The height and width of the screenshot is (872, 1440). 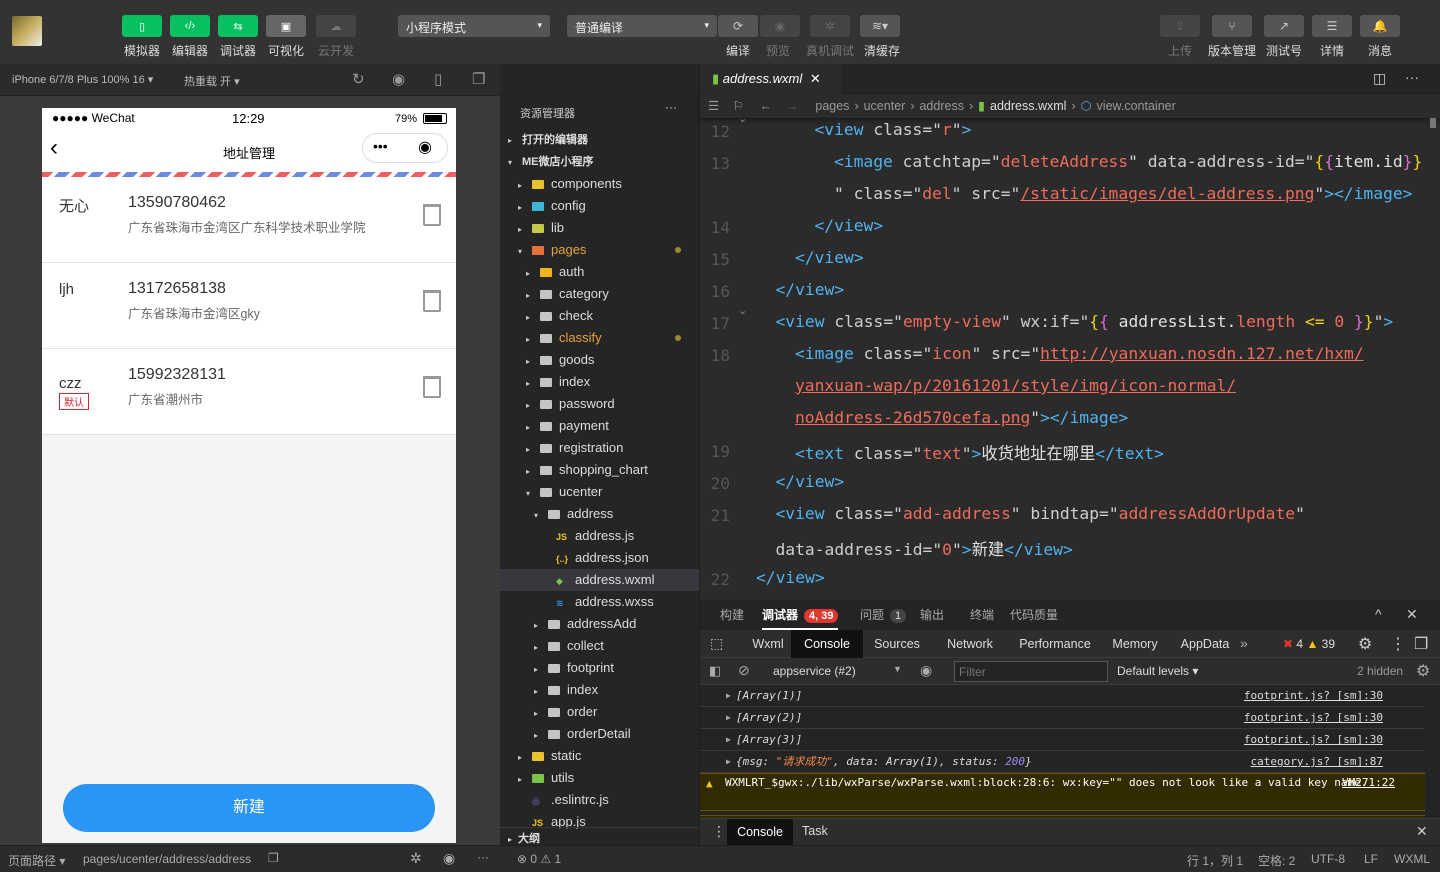 I want to click on more-icon: •••, so click(x=380, y=146).